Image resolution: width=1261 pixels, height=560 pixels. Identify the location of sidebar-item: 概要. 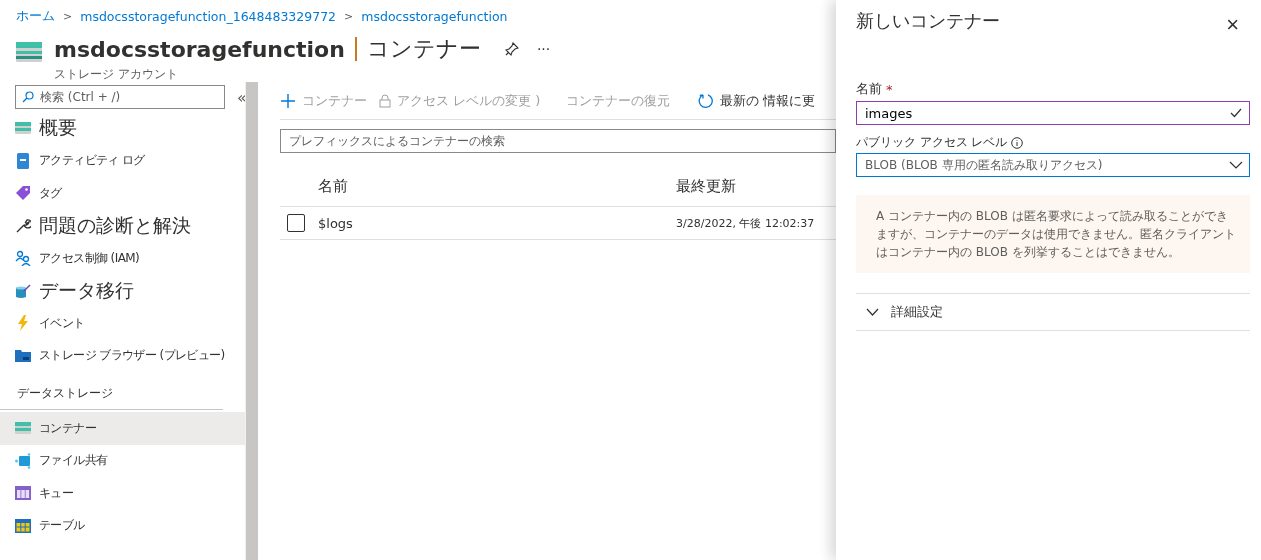
(122, 128).